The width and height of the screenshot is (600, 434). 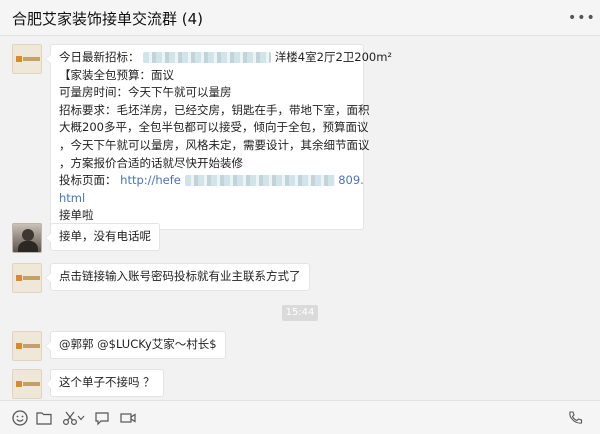 I want to click on message-line: 大概200多平，全包半包都可以接受，倾向于全包，预算面议, so click(x=214, y=127).